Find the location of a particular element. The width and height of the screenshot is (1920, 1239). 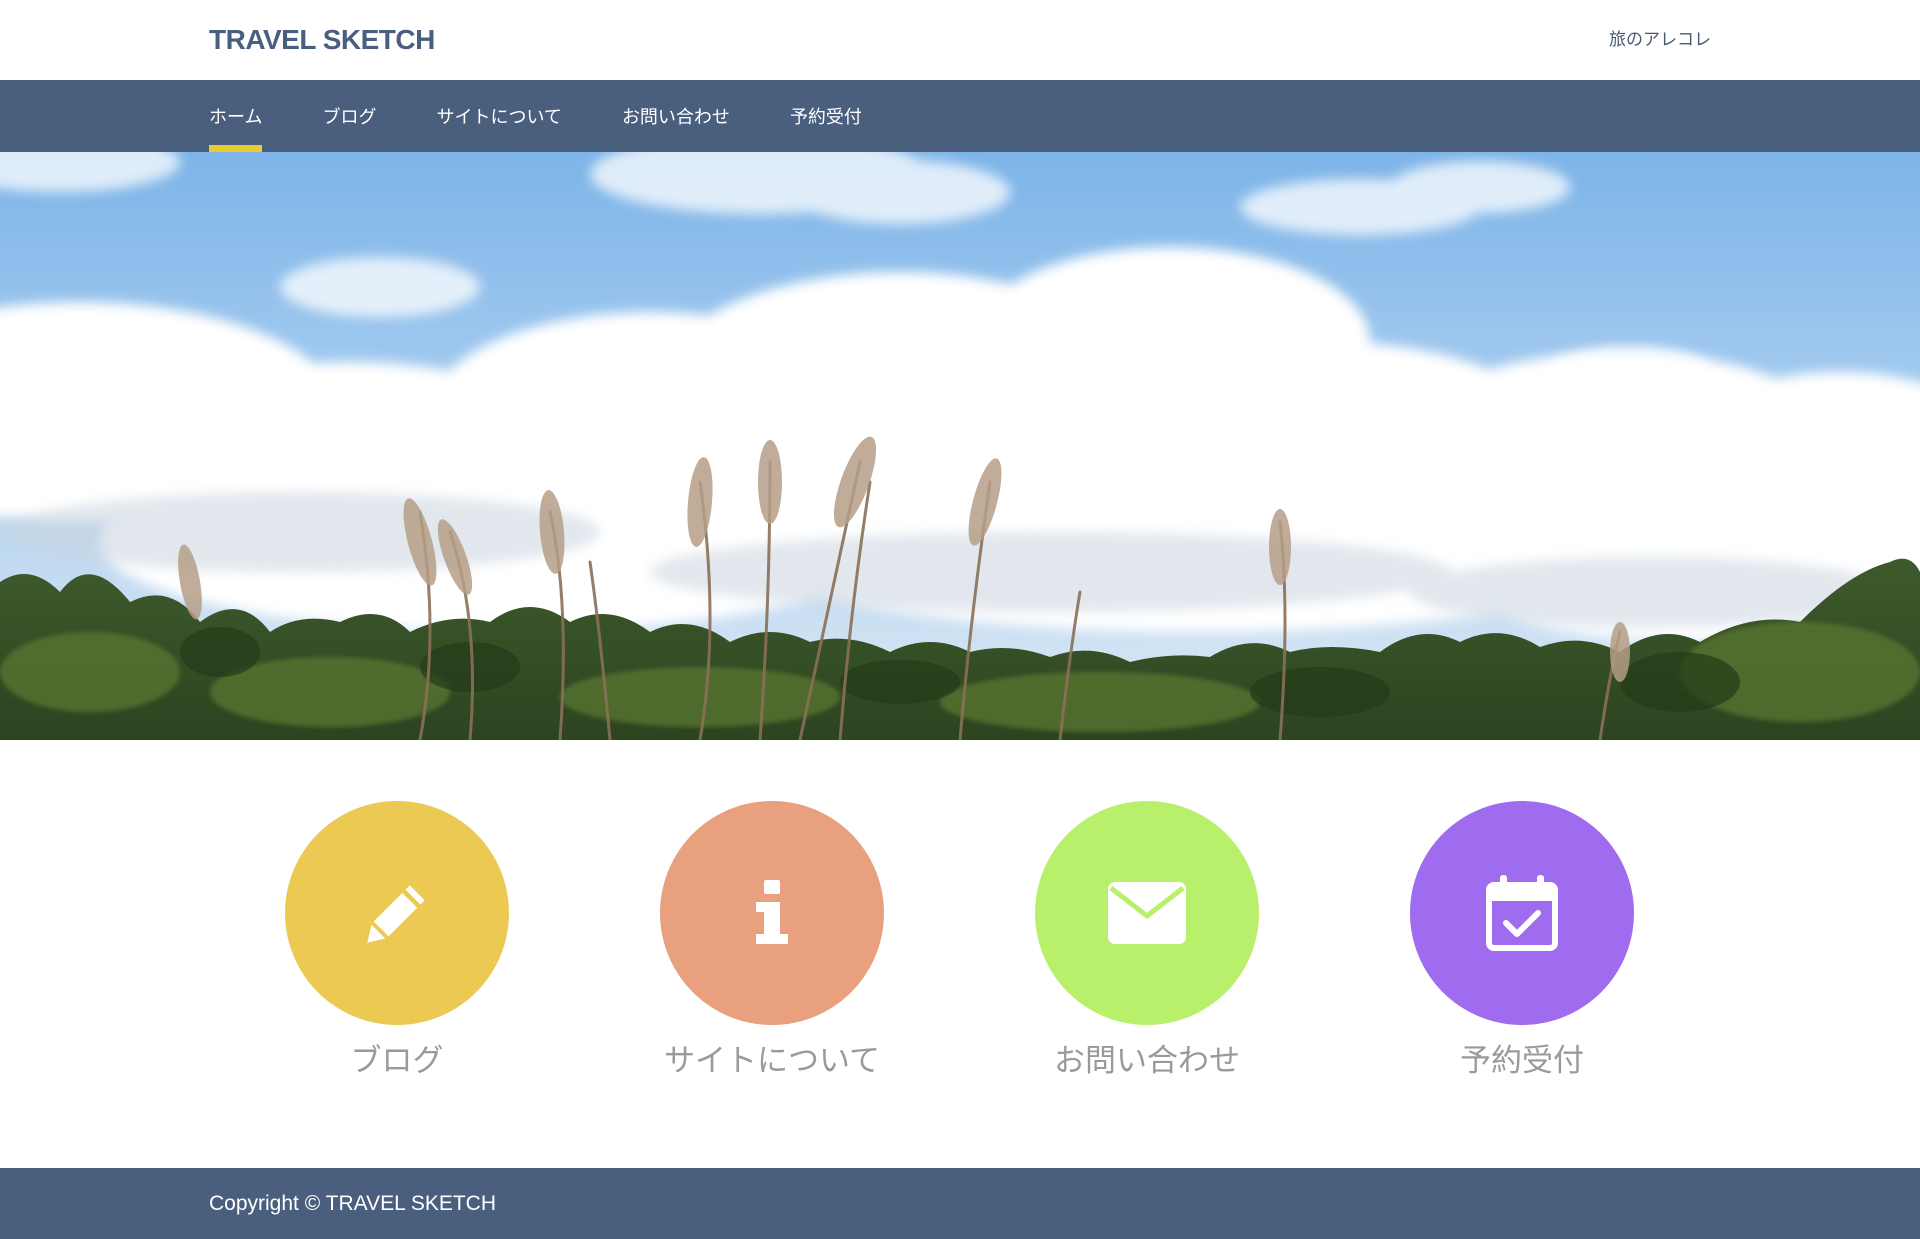

feature-about-circle is located at coordinates (772, 913).